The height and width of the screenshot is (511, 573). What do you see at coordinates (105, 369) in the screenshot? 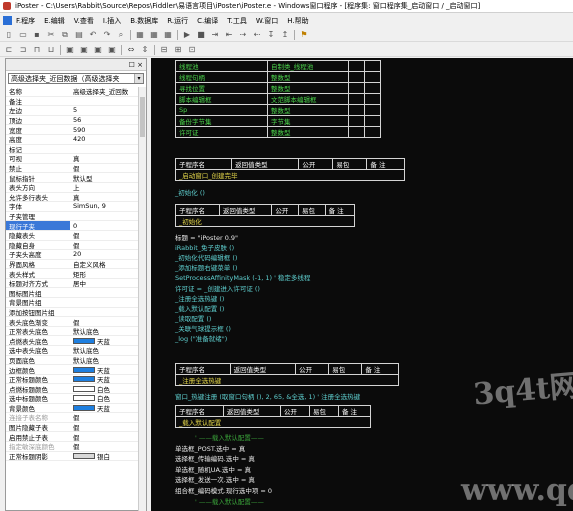
I see `property-value: 天蓝` at bounding box center [105, 369].